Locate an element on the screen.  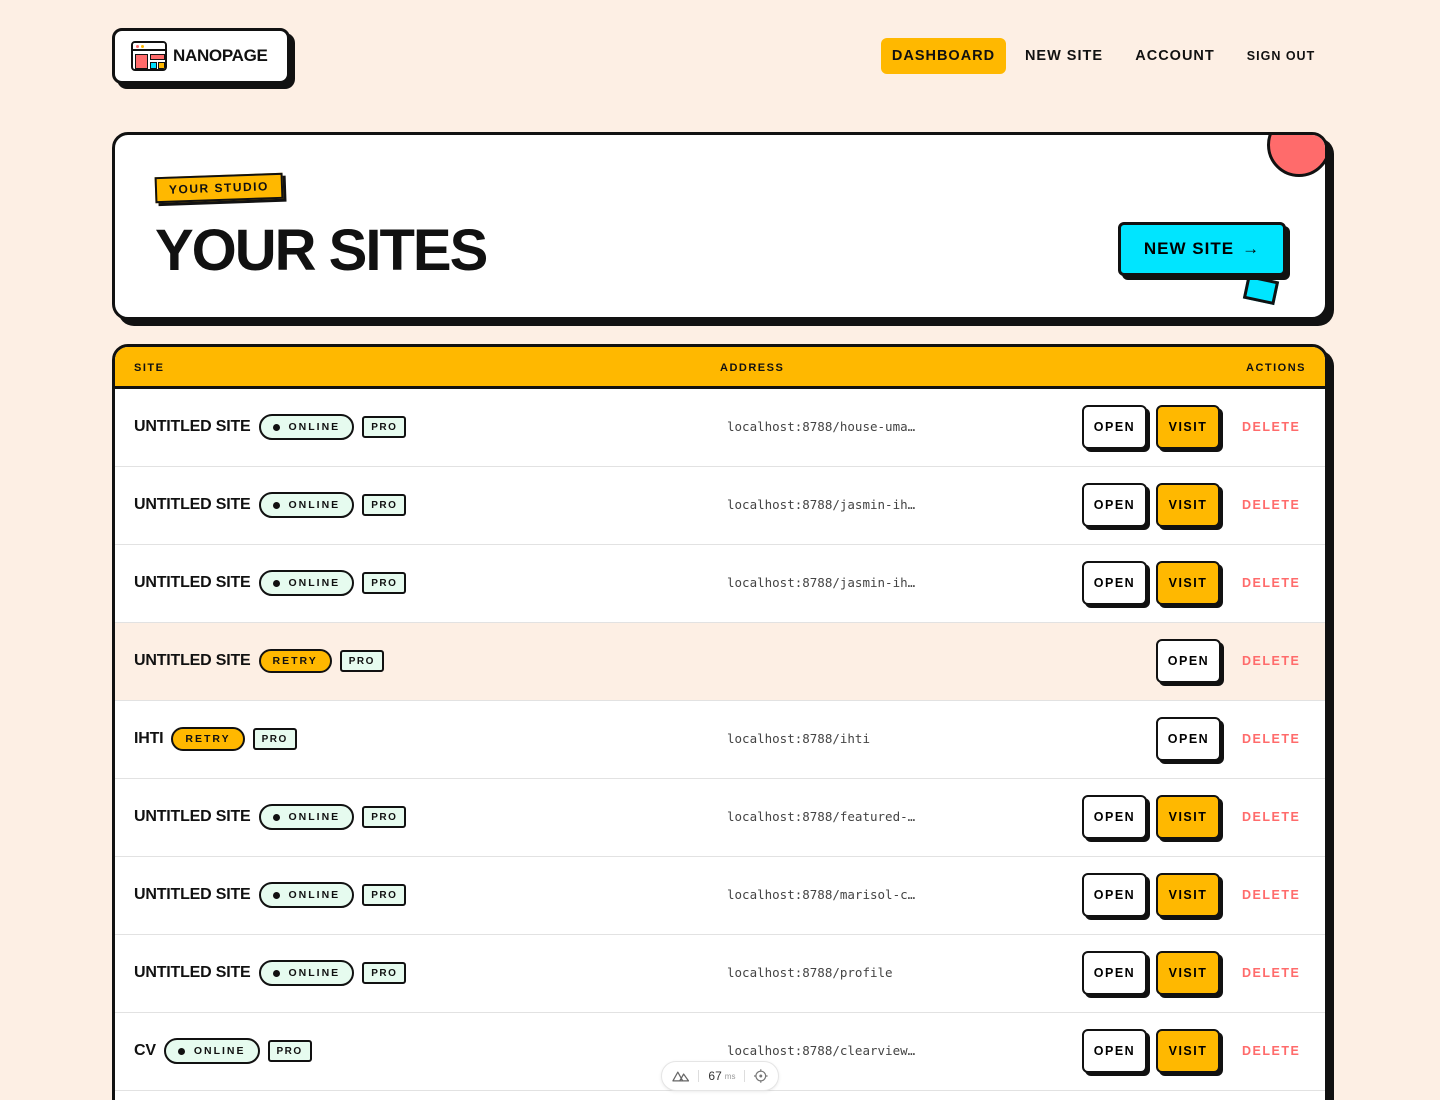
decorative-circle is located at coordinates (1296, 156).